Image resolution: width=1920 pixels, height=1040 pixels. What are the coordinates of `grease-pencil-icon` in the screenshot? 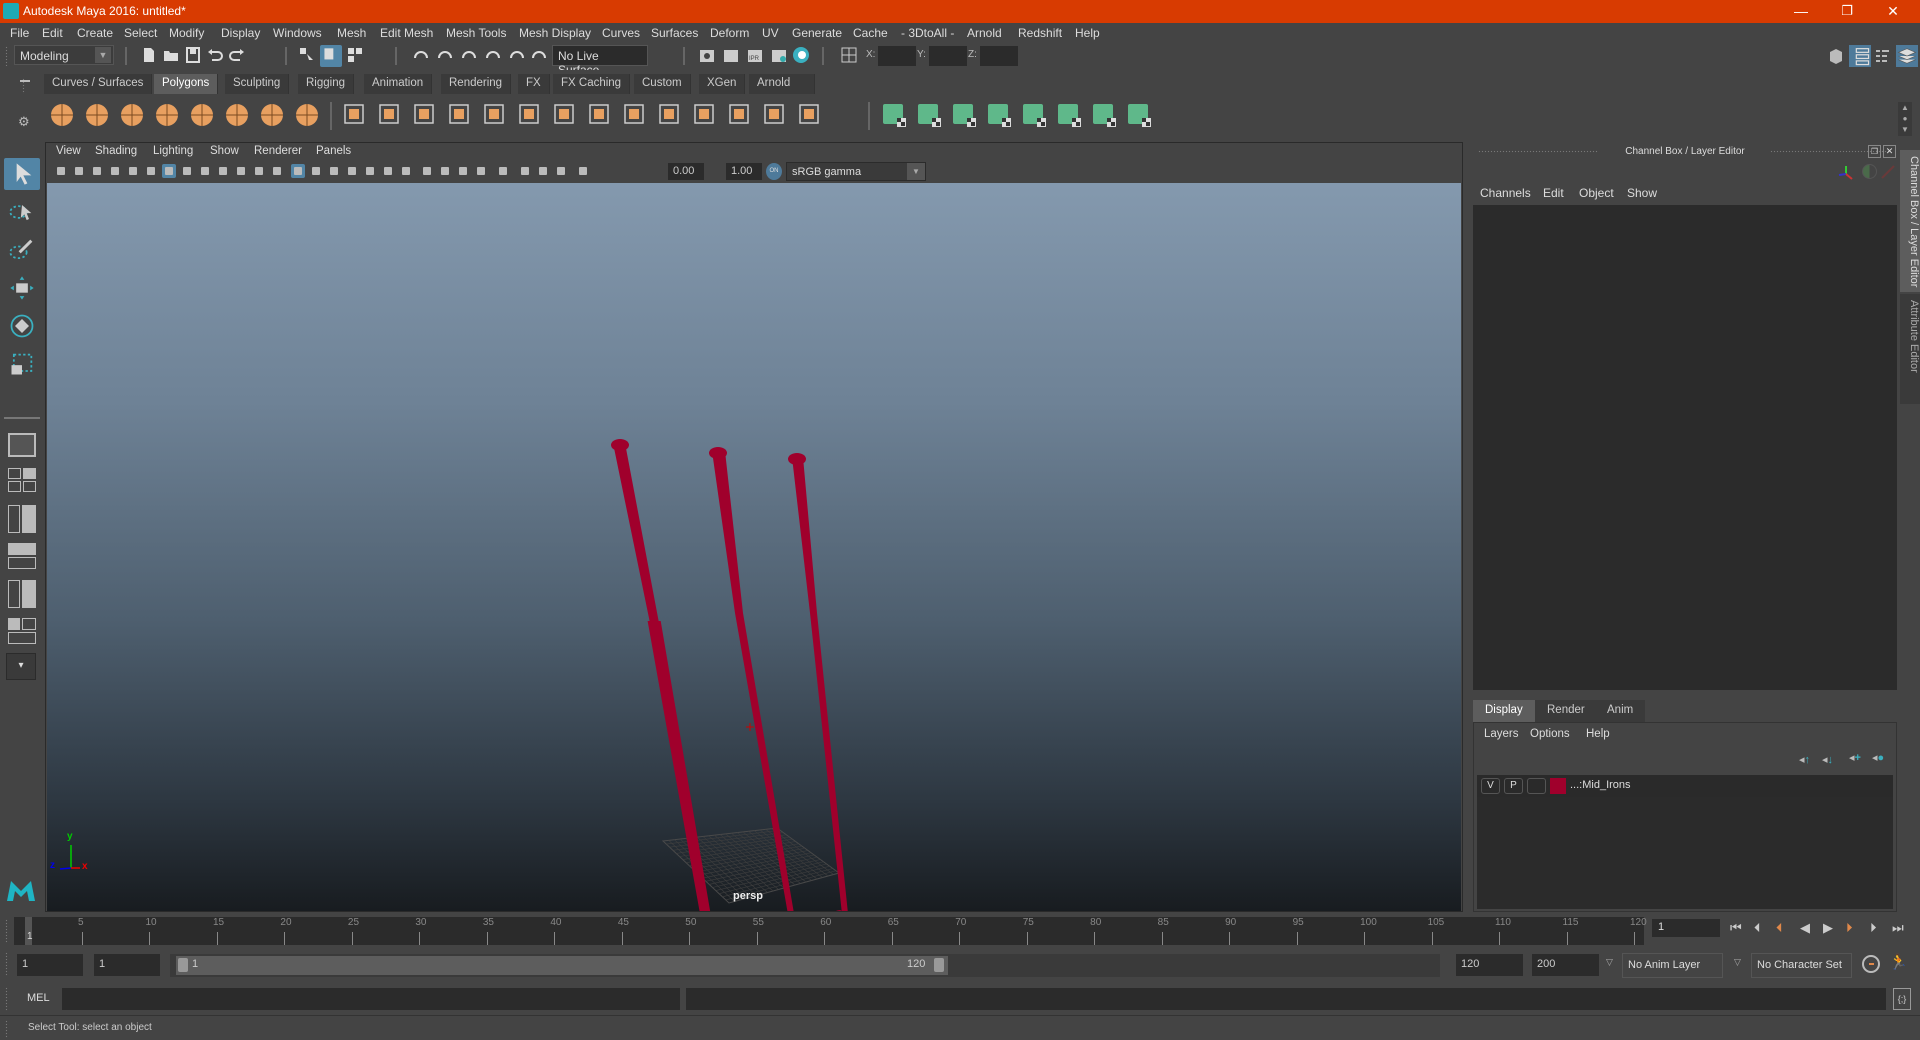 It's located at (151, 171).